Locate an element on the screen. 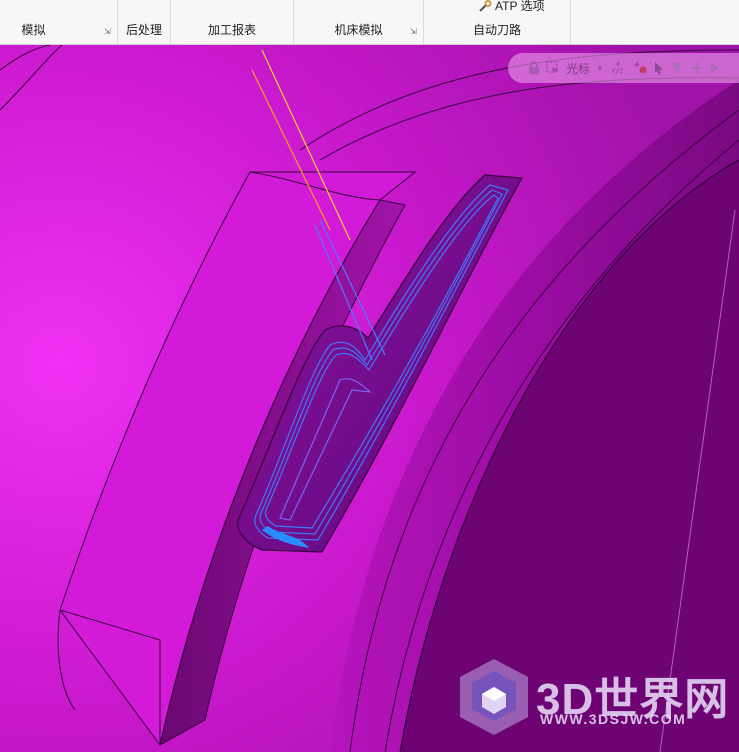  ribbon-toolbar: 模拟 ⇲ 后处理 加工报表 机床模拟 ⇲ 自动刀路 ATP 选项 is located at coordinates (369, 22).